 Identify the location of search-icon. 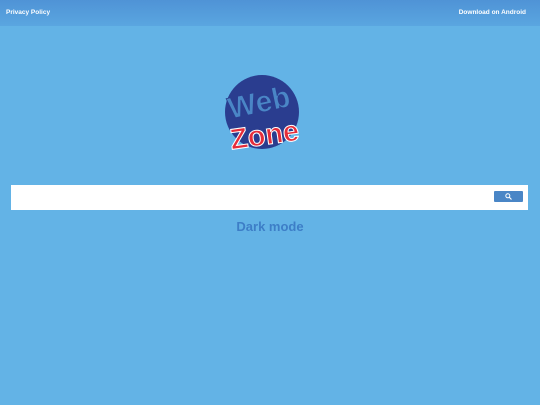
(508, 196).